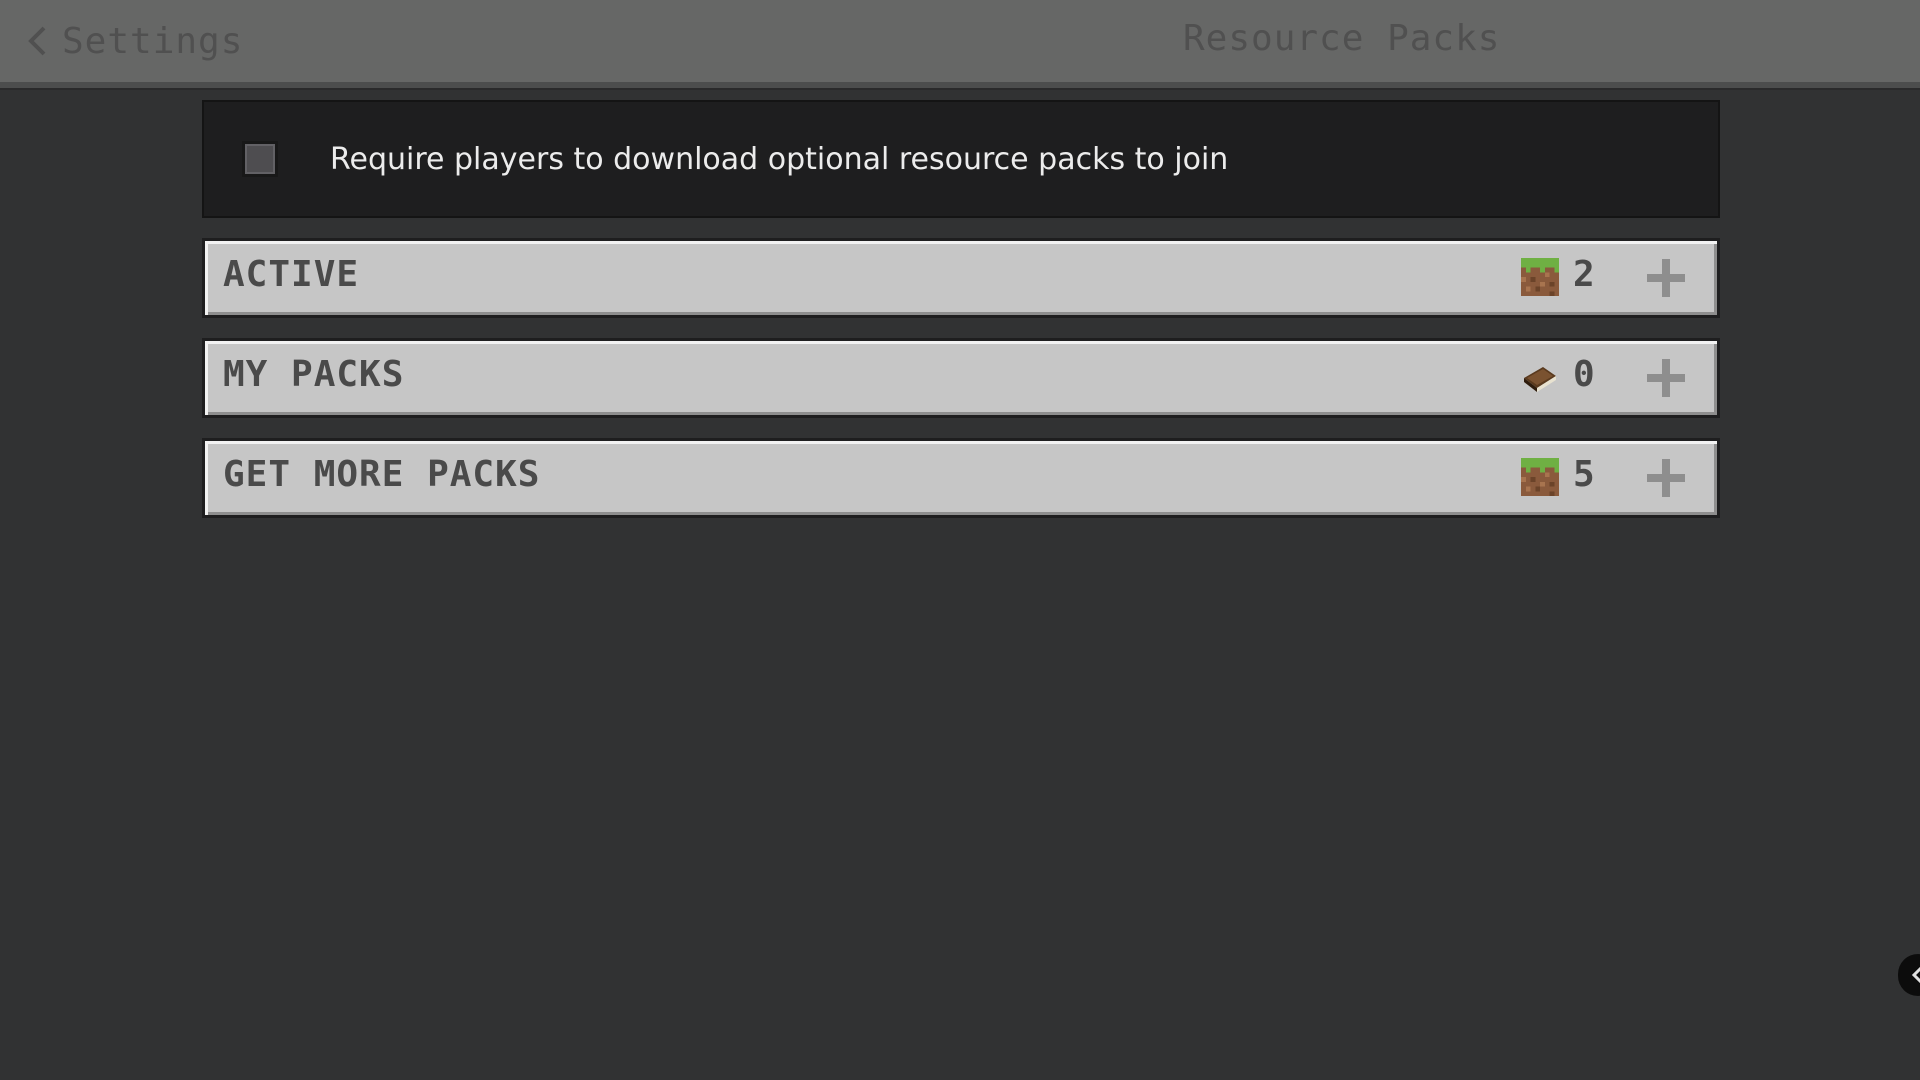 This screenshot has height=1080, width=1920. I want to click on back-button-label: Settings, so click(153, 41).